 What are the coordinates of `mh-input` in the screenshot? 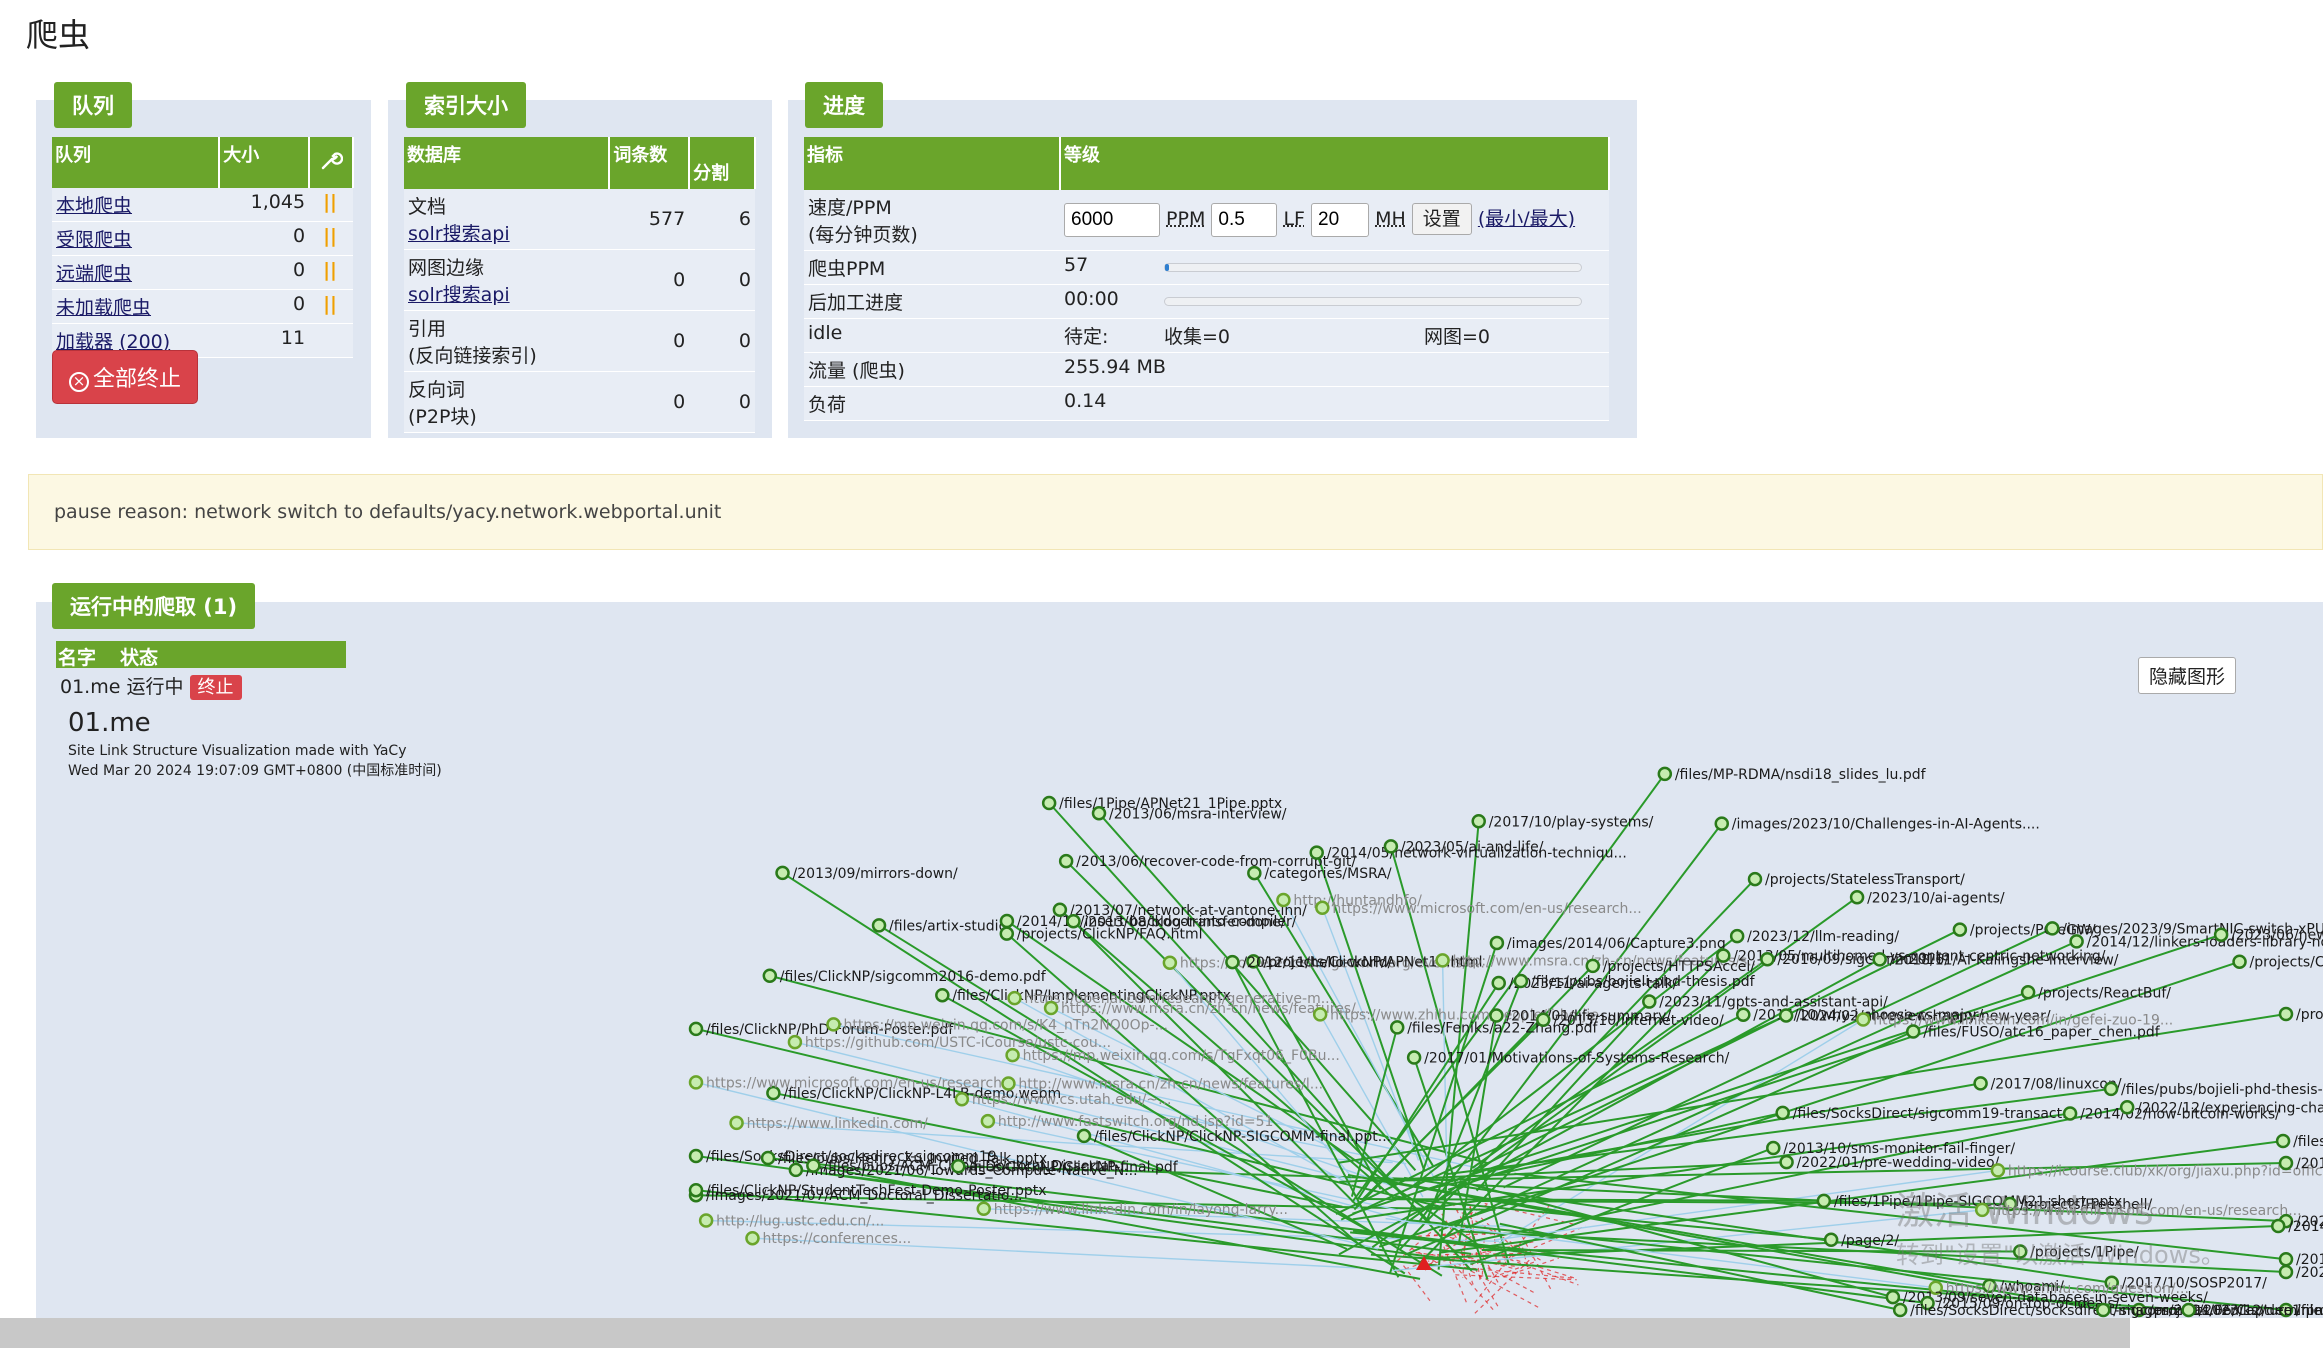 It's located at (1340, 220).